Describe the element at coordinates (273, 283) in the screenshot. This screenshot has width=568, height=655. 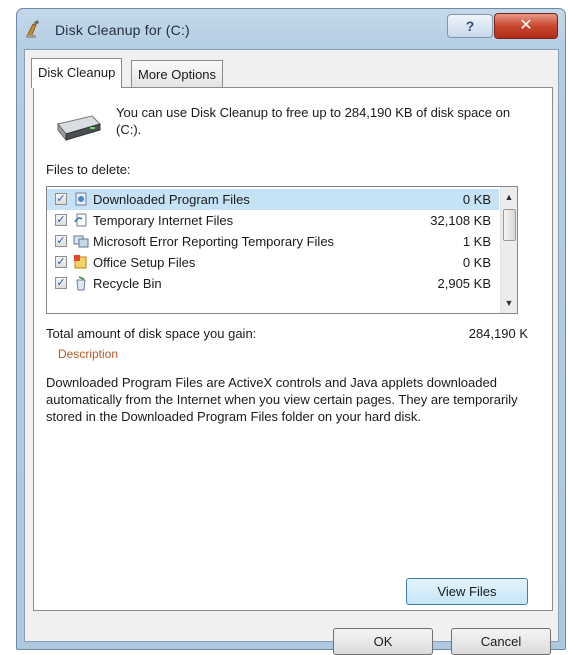
I see `list-item: ✓ Recycle Bin 2,905 KB` at that location.